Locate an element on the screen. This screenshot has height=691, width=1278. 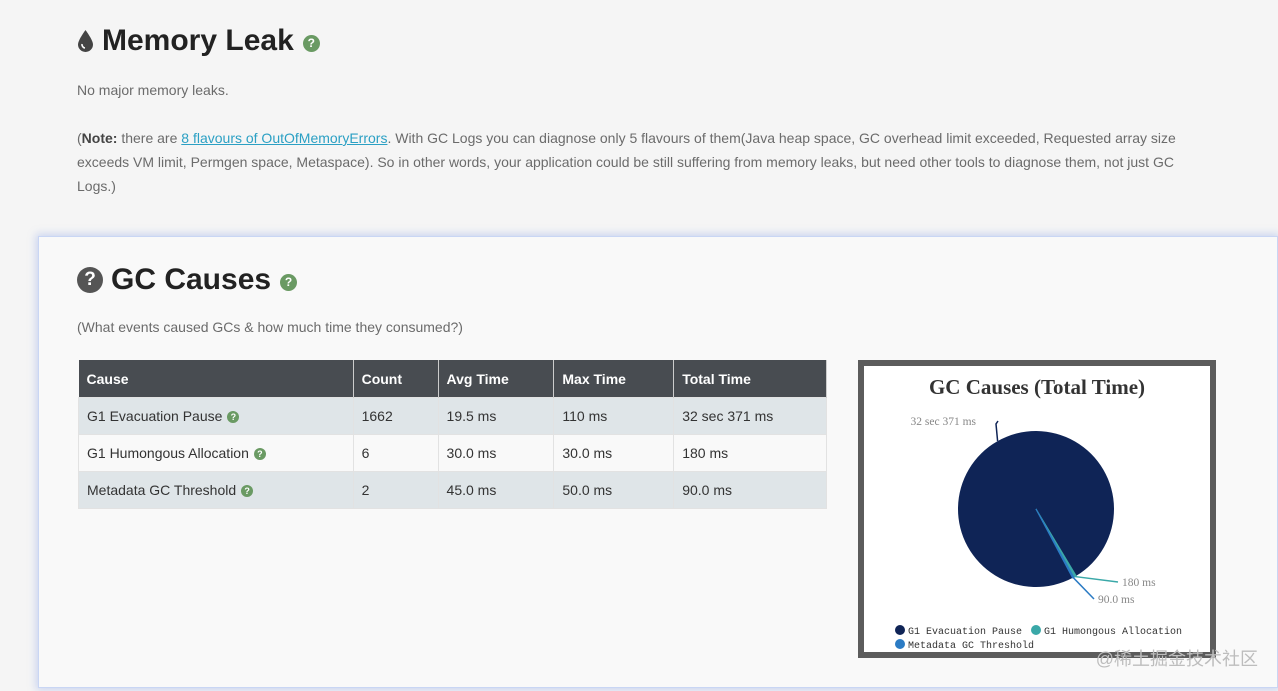
data-label: 180 ms is located at coordinates (1139, 583).